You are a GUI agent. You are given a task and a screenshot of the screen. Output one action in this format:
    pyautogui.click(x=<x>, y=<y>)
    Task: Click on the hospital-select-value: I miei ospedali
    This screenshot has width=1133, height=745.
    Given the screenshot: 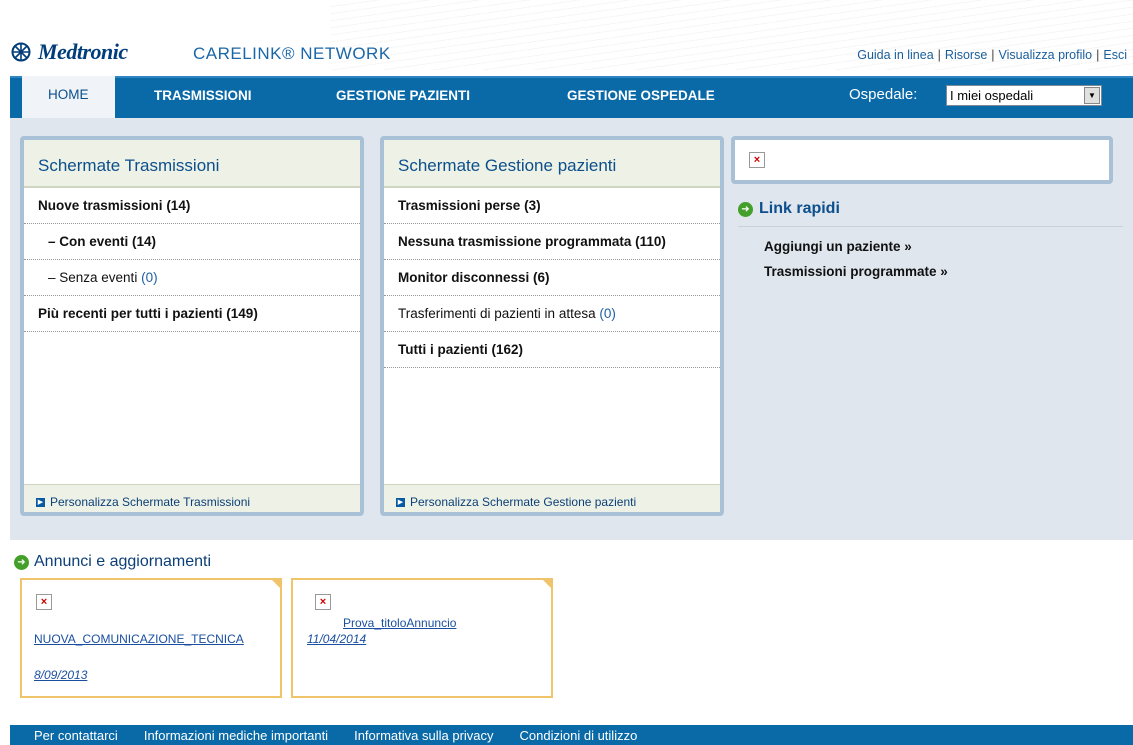 What is the action you would take?
    pyautogui.click(x=992, y=95)
    